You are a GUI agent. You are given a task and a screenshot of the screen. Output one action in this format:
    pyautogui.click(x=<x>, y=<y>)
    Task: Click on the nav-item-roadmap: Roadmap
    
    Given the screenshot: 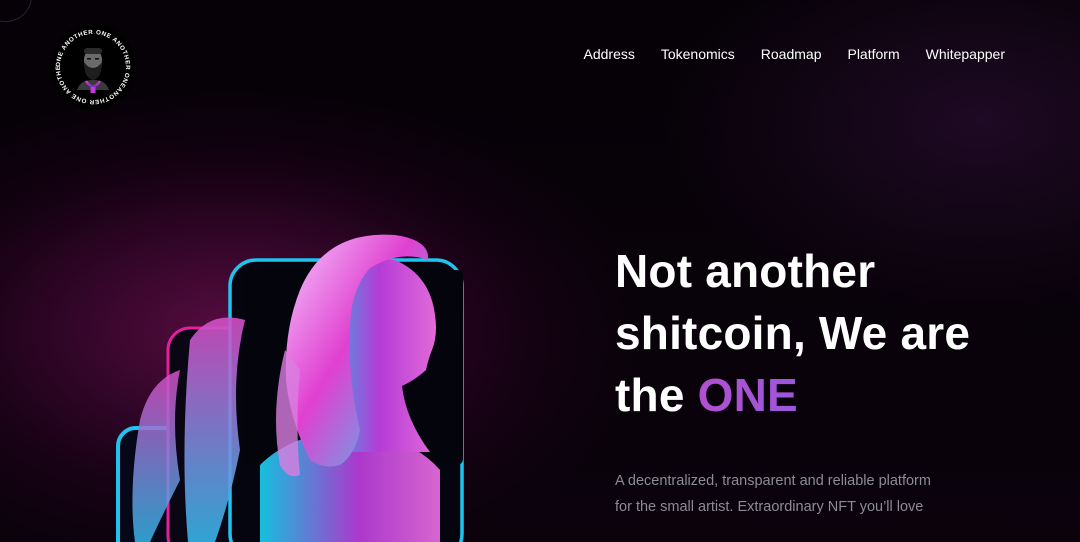 What is the action you would take?
    pyautogui.click(x=791, y=54)
    